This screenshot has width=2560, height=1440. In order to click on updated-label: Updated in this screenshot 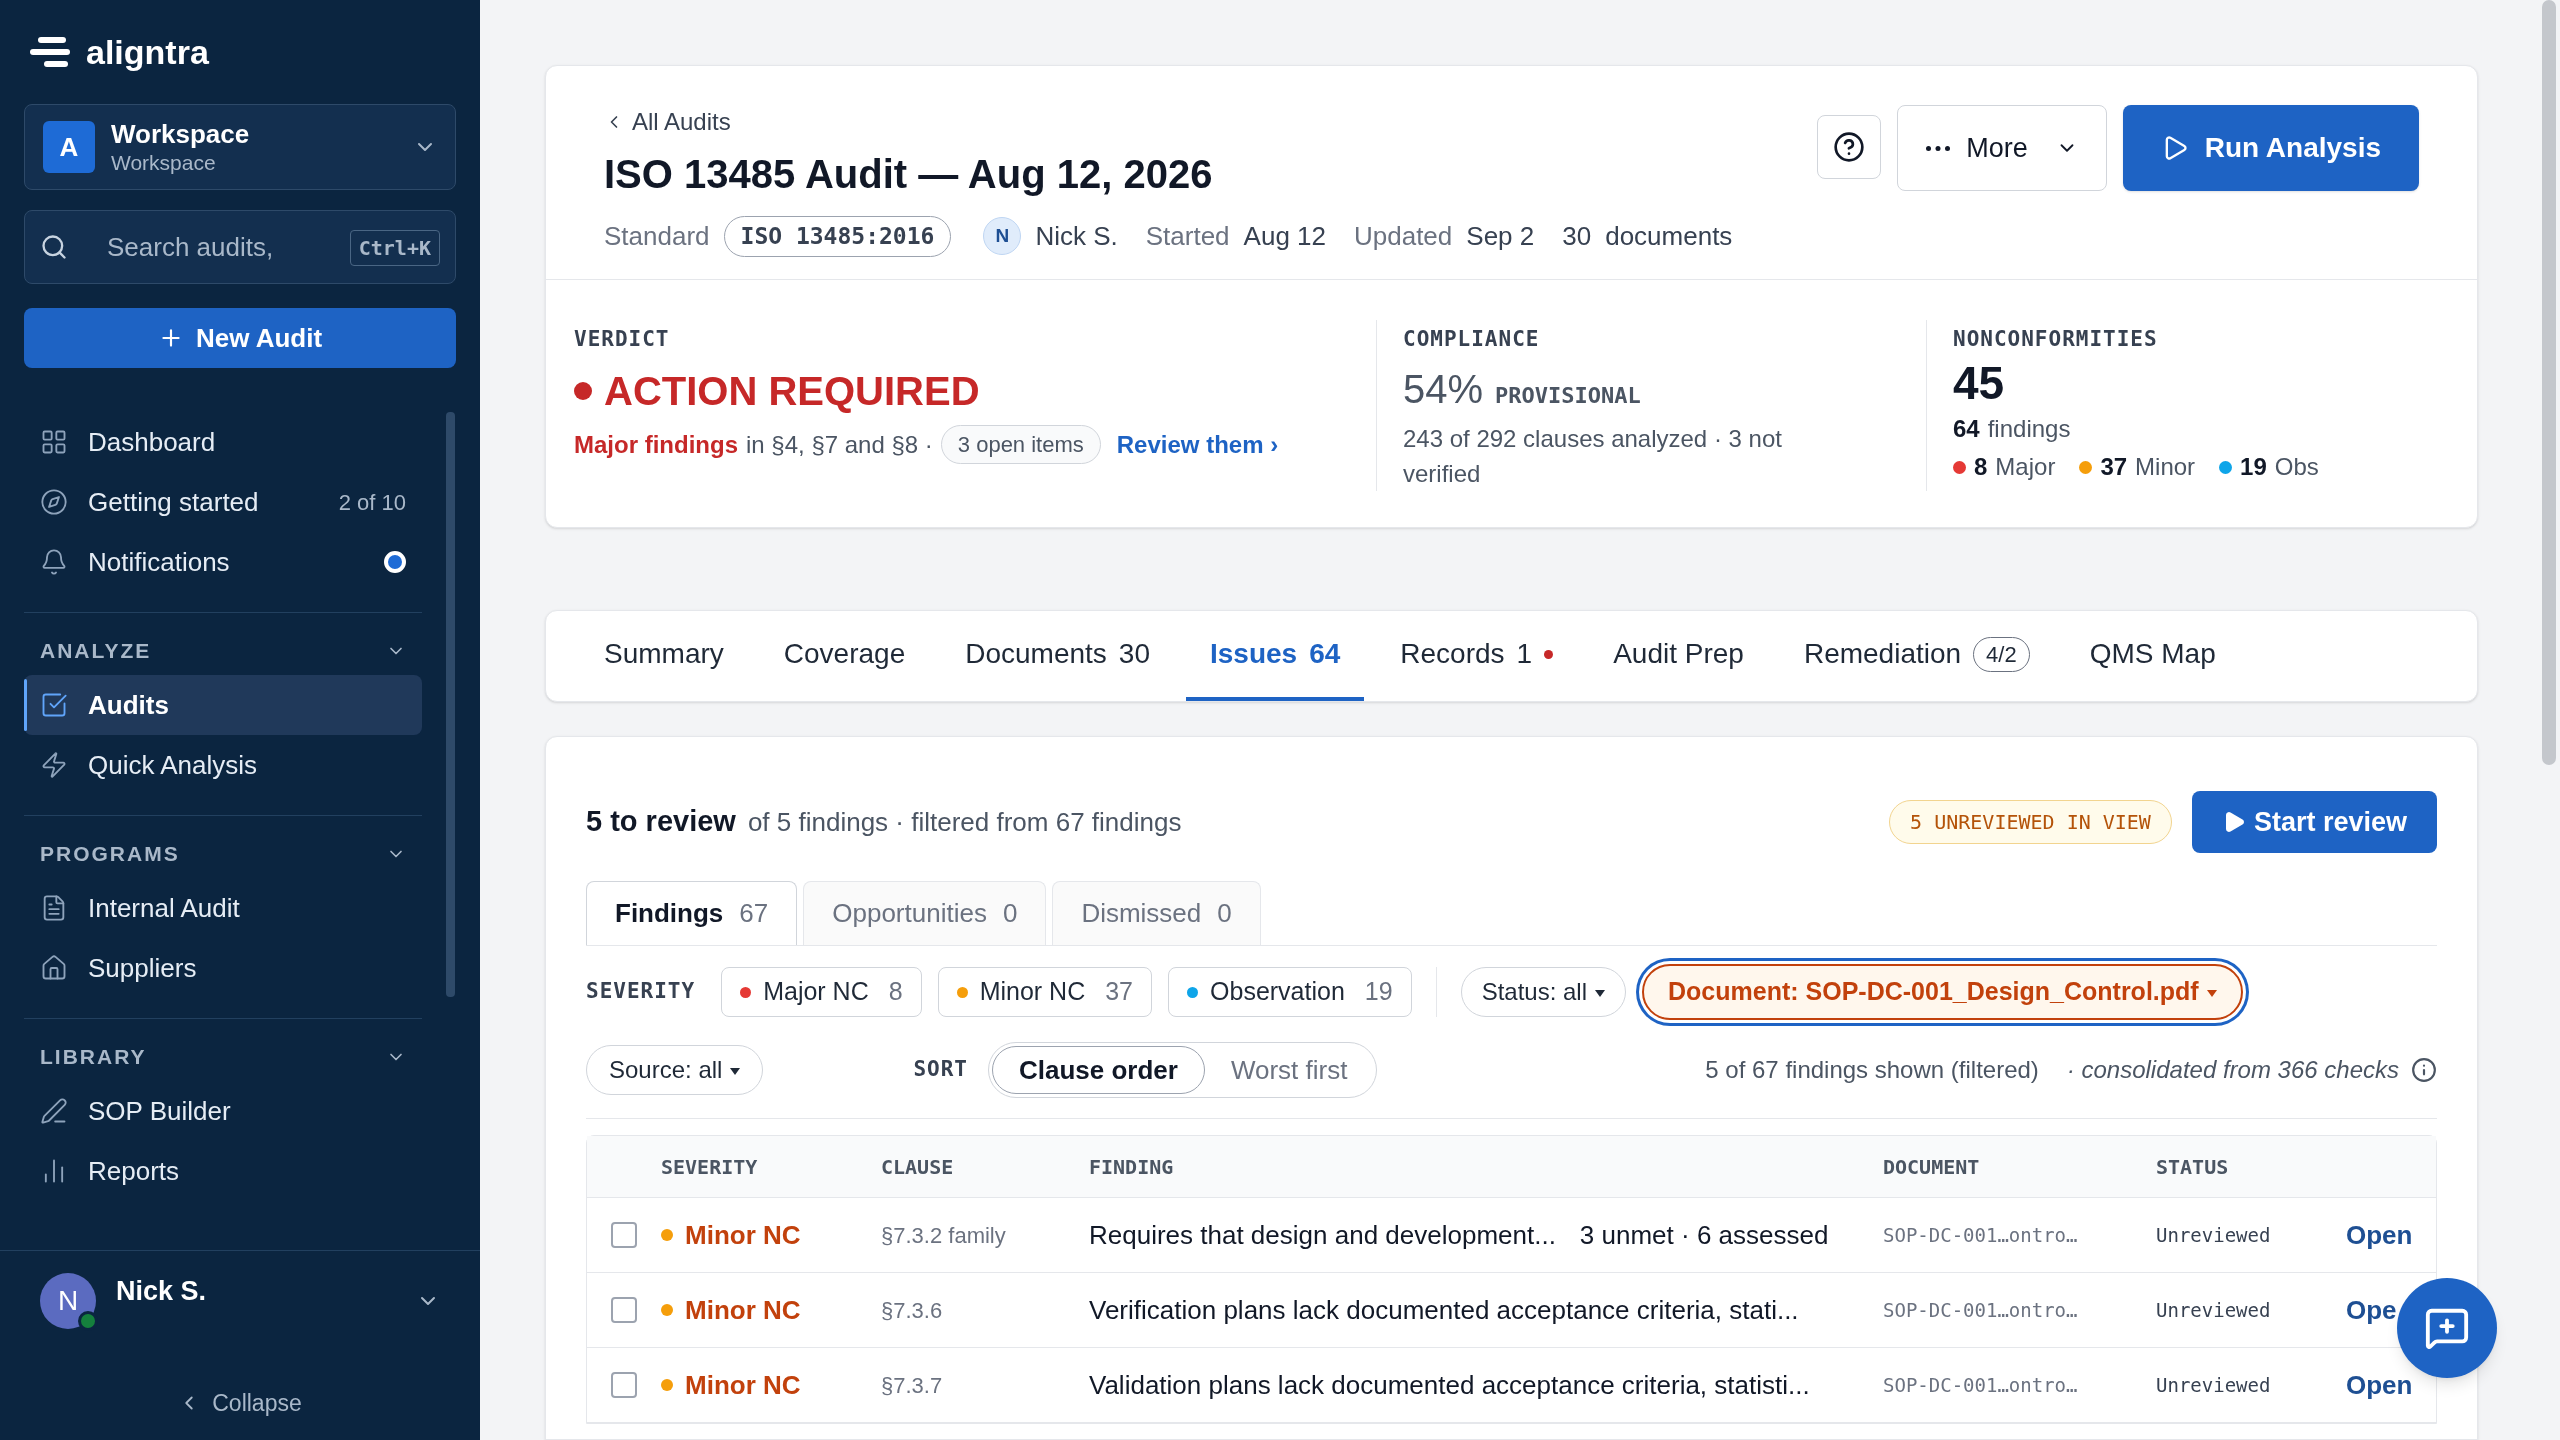, I will do `click(1403, 236)`.